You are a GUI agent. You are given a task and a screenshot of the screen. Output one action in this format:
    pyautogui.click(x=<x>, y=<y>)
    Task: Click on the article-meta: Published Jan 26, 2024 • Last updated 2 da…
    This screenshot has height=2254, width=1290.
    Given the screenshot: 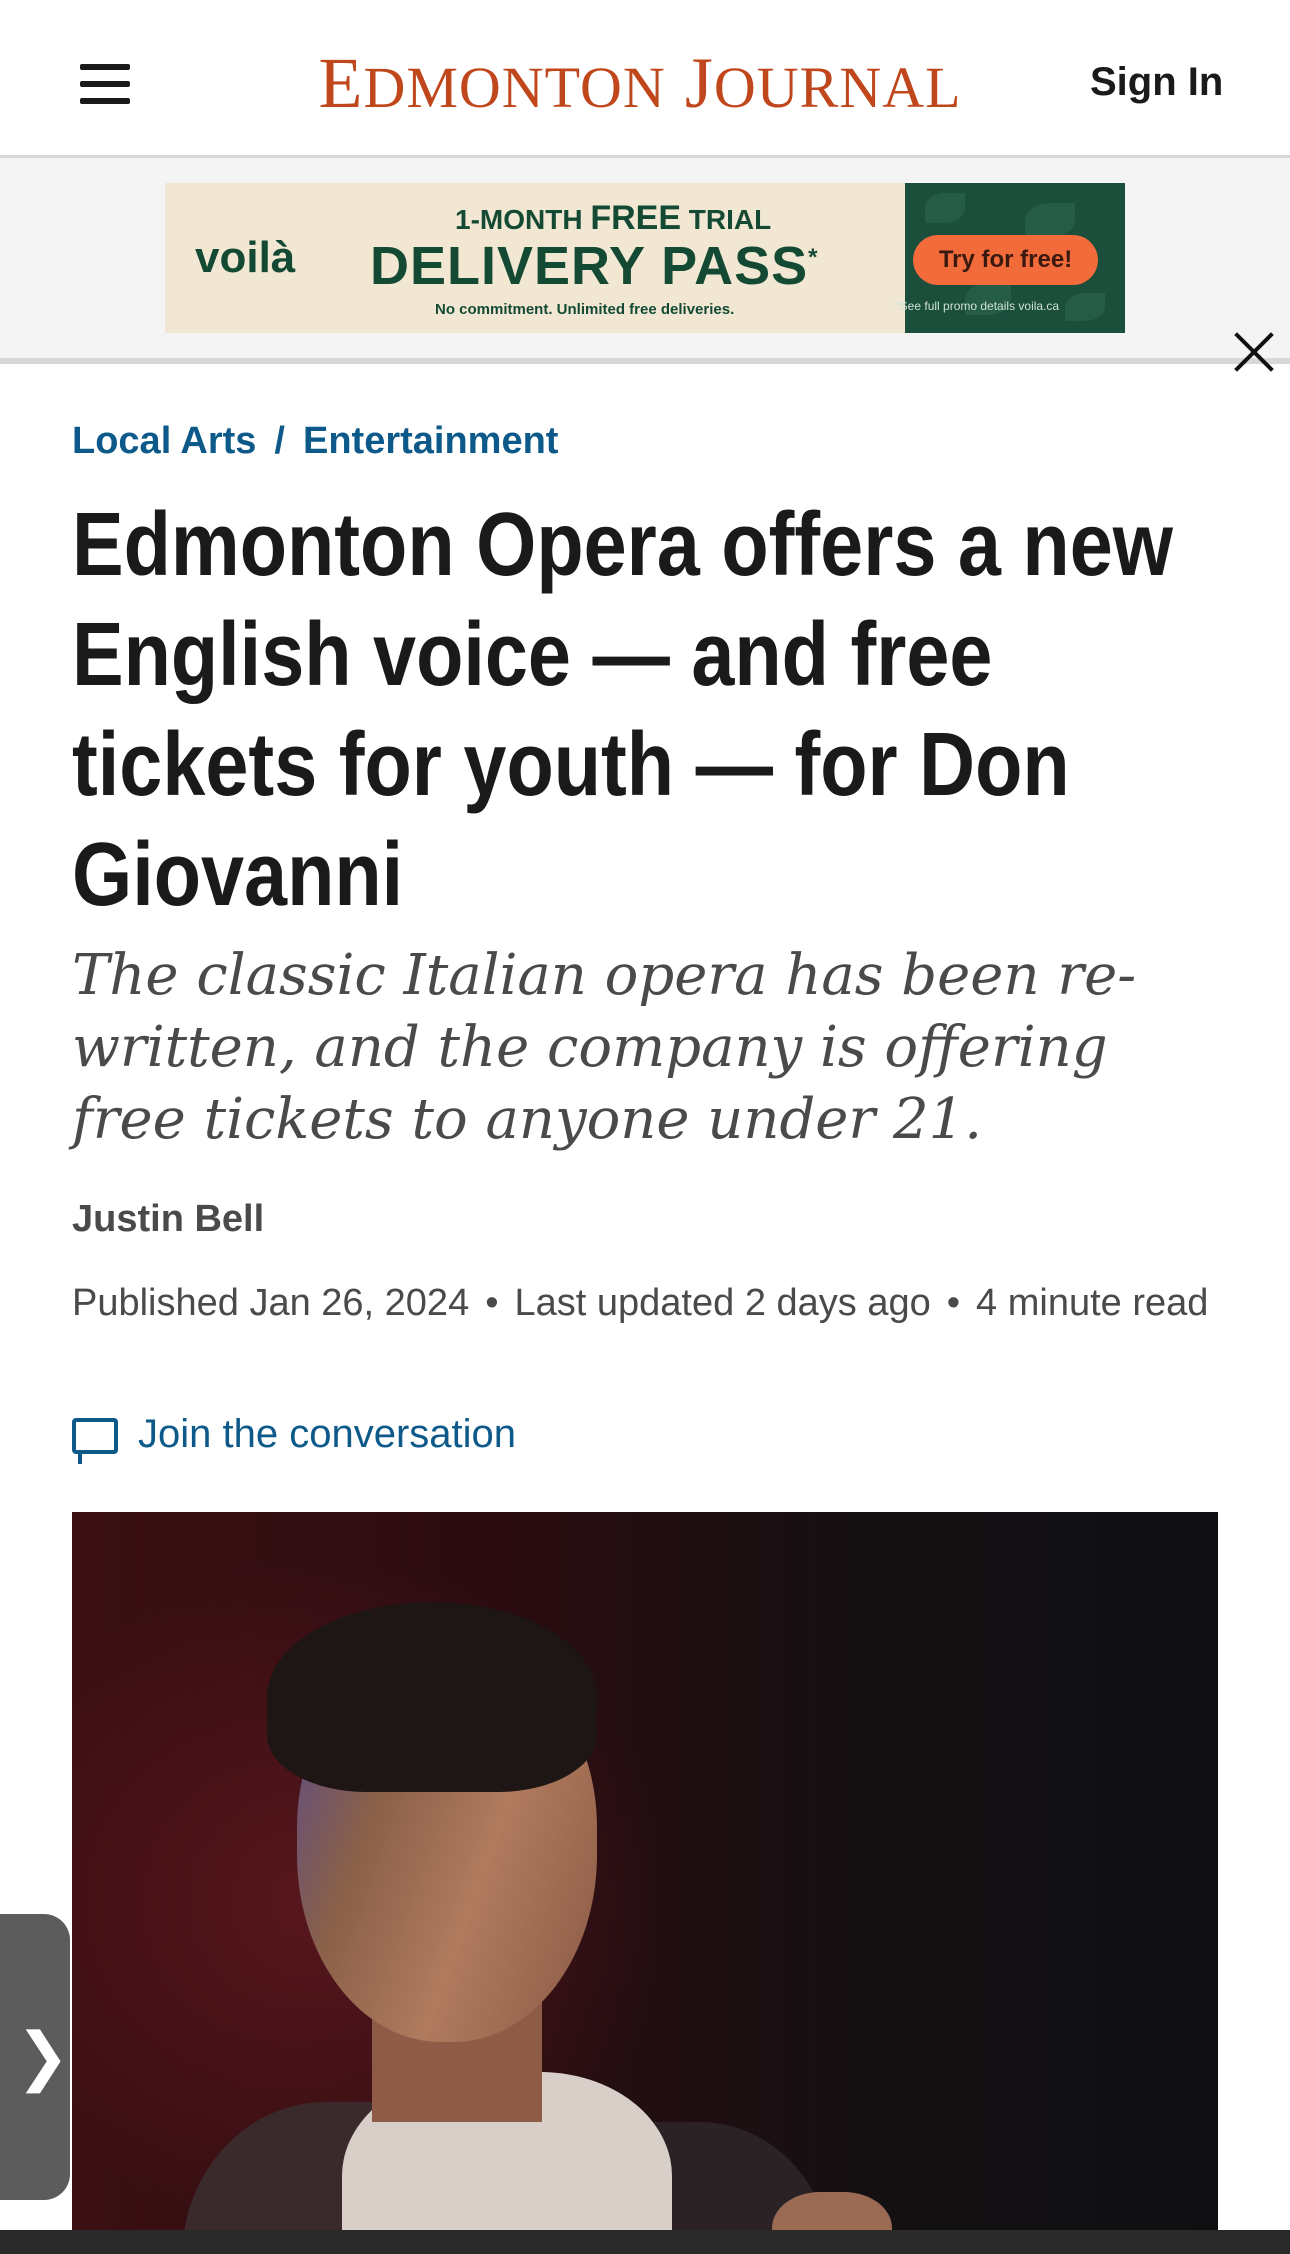 What is the action you would take?
    pyautogui.click(x=640, y=1303)
    